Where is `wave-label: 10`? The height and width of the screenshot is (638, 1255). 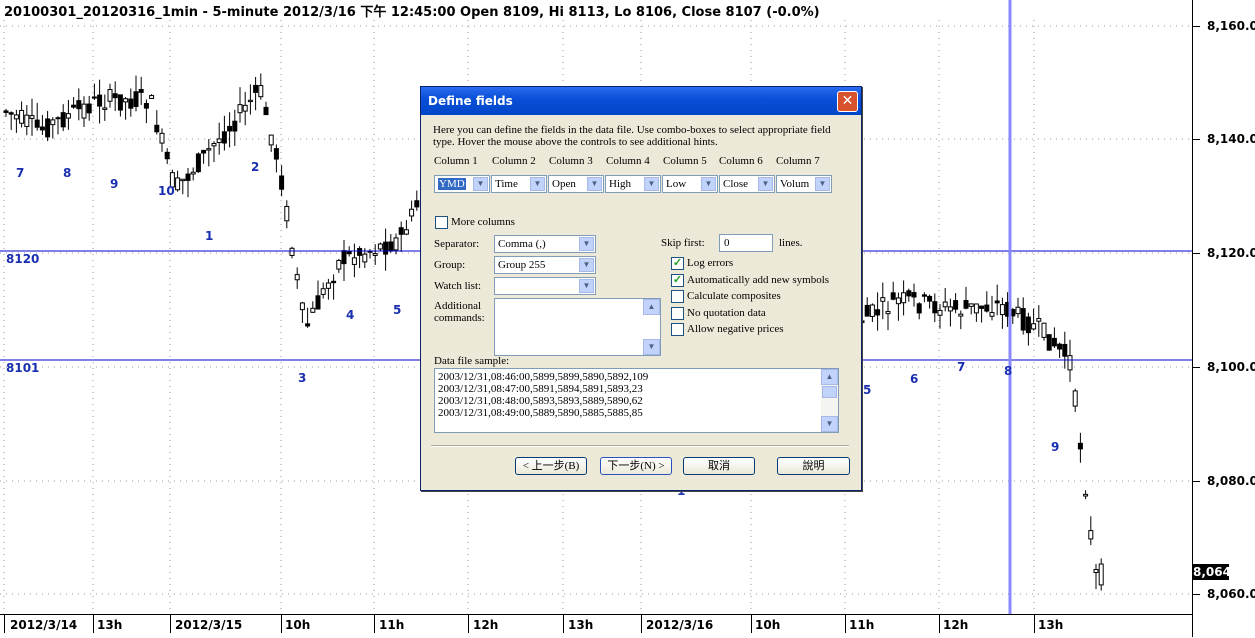 wave-label: 10 is located at coordinates (166, 191).